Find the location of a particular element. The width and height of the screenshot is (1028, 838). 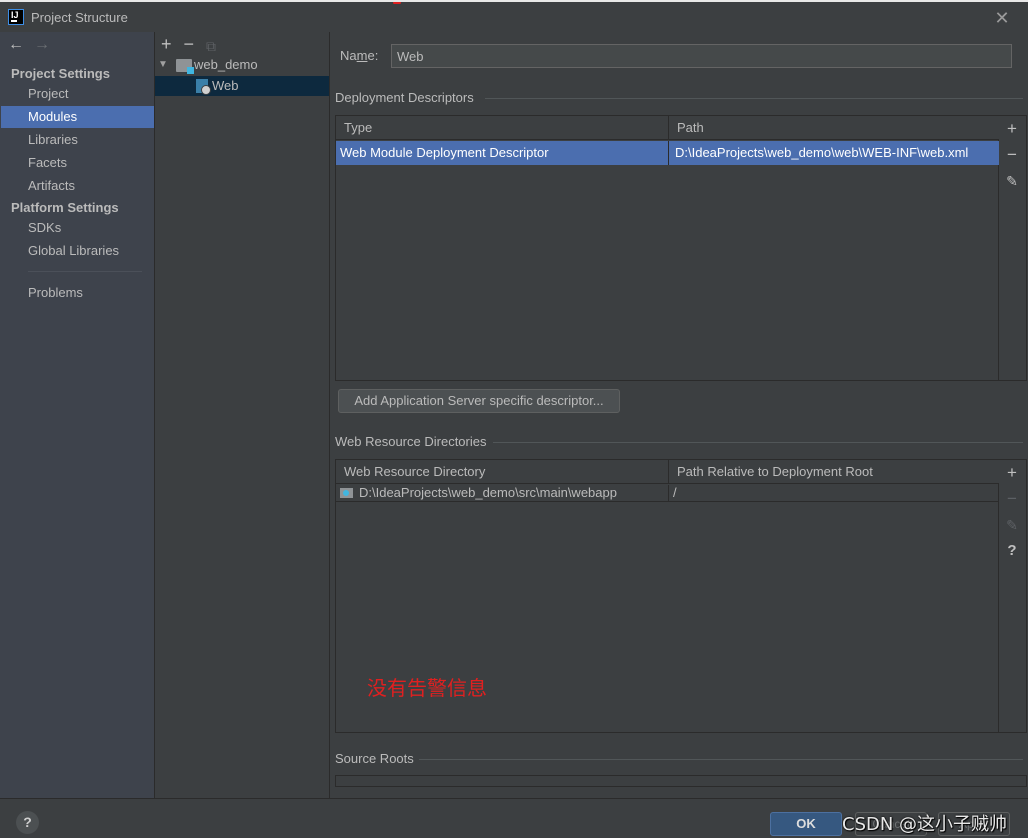

deployment-descriptors-title: Deployment Descriptors is located at coordinates (404, 97).